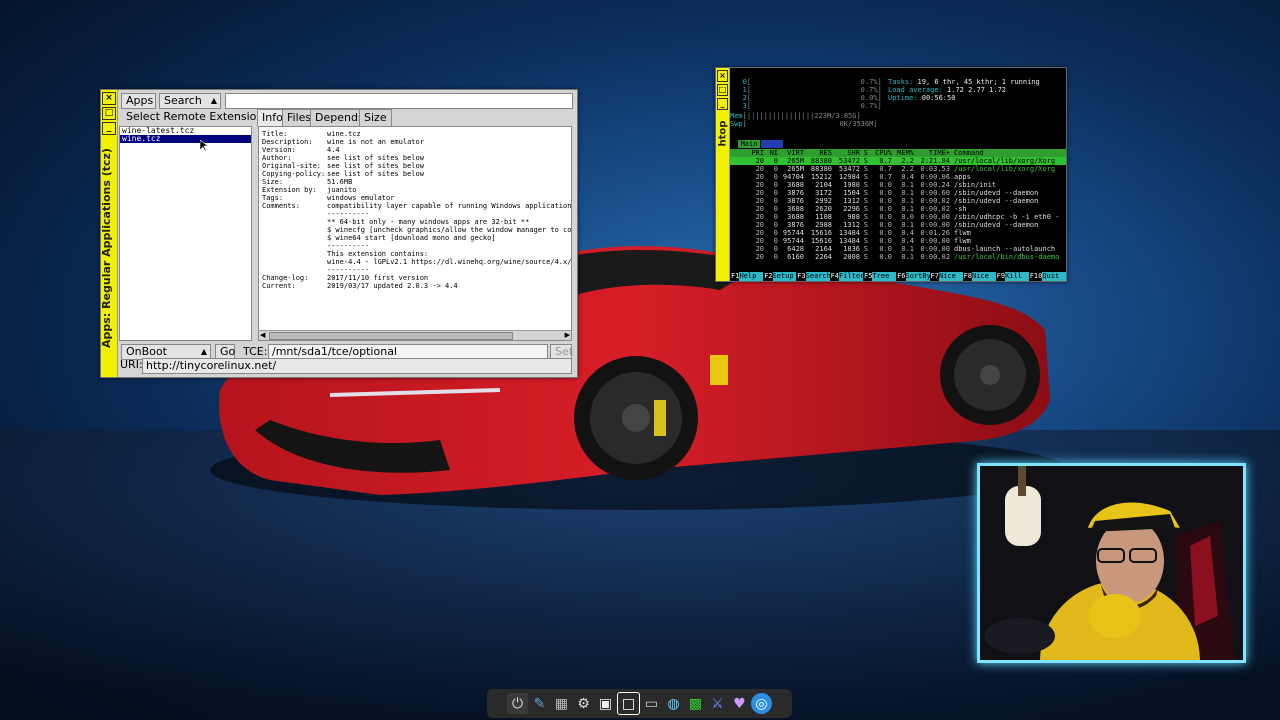 This screenshot has height=720, width=1280. Describe the element at coordinates (834, 276) in the screenshot. I see `fkey-key: F4` at that location.